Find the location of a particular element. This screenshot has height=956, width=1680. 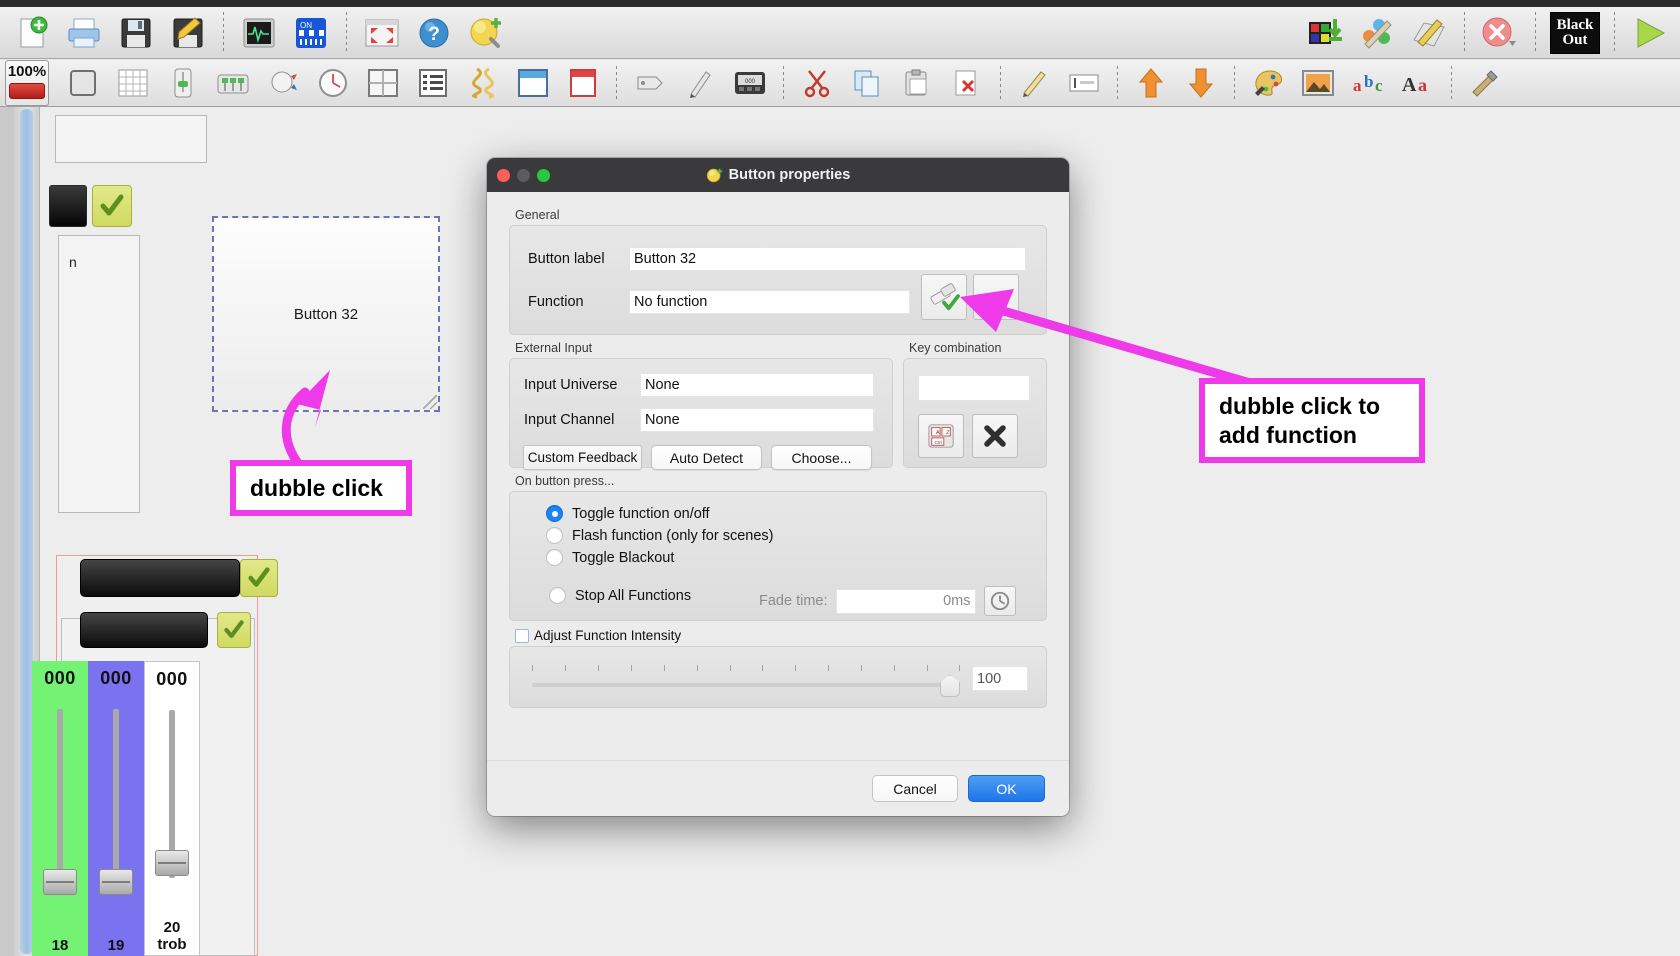

close-window-button is located at coordinates (503, 175).